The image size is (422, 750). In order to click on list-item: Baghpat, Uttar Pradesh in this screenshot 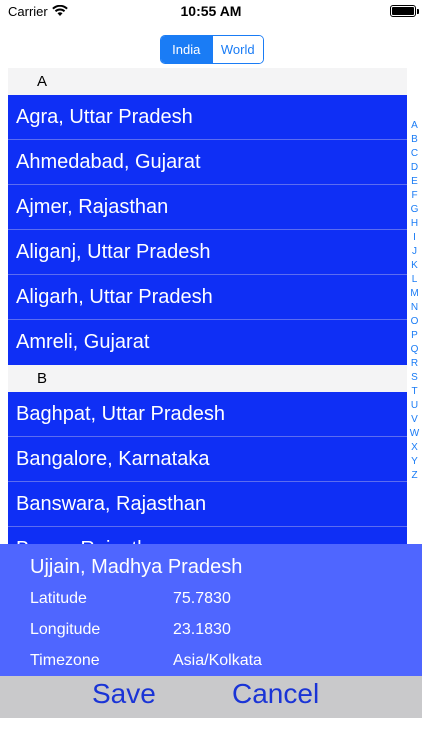, I will do `click(207, 414)`.